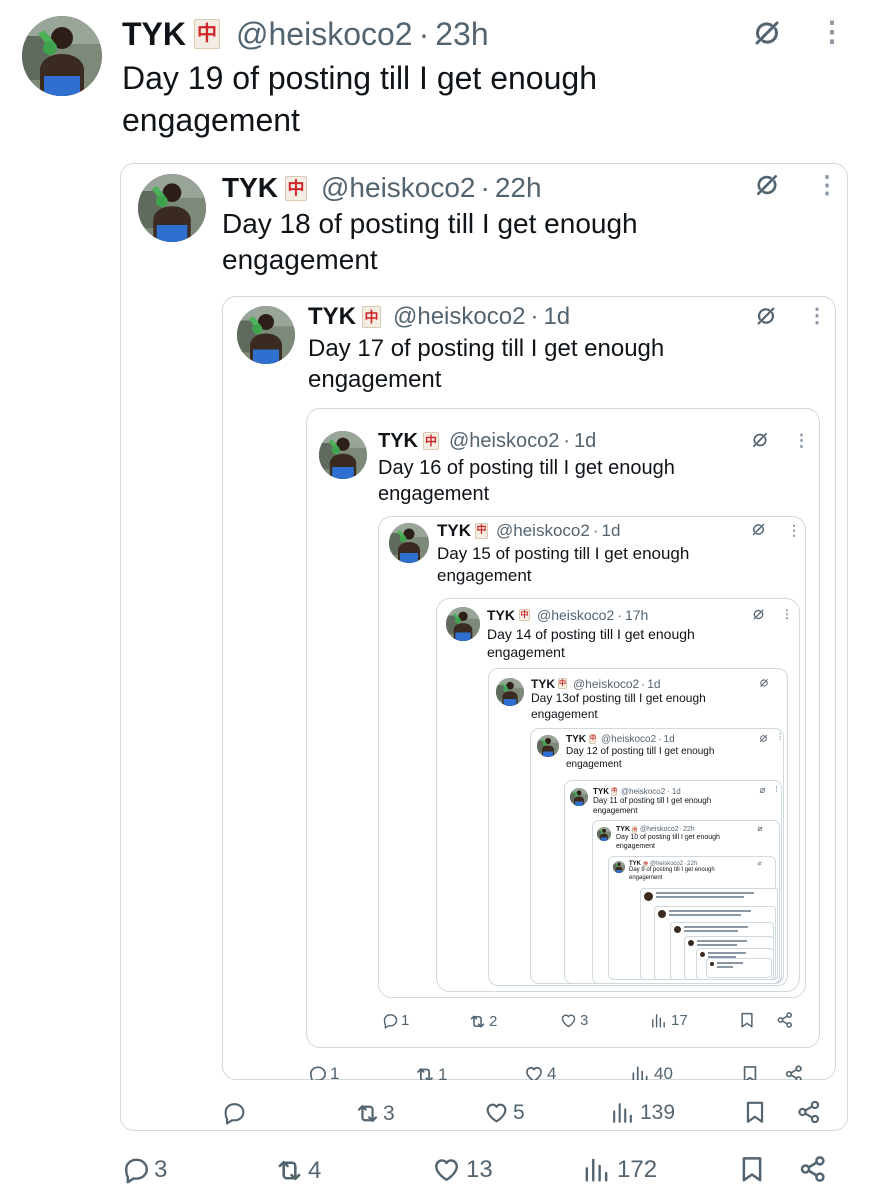 Image resolution: width=870 pixels, height=1200 pixels. Describe the element at coordinates (430, 1072) in the screenshot. I see `repost-button: 1` at that location.